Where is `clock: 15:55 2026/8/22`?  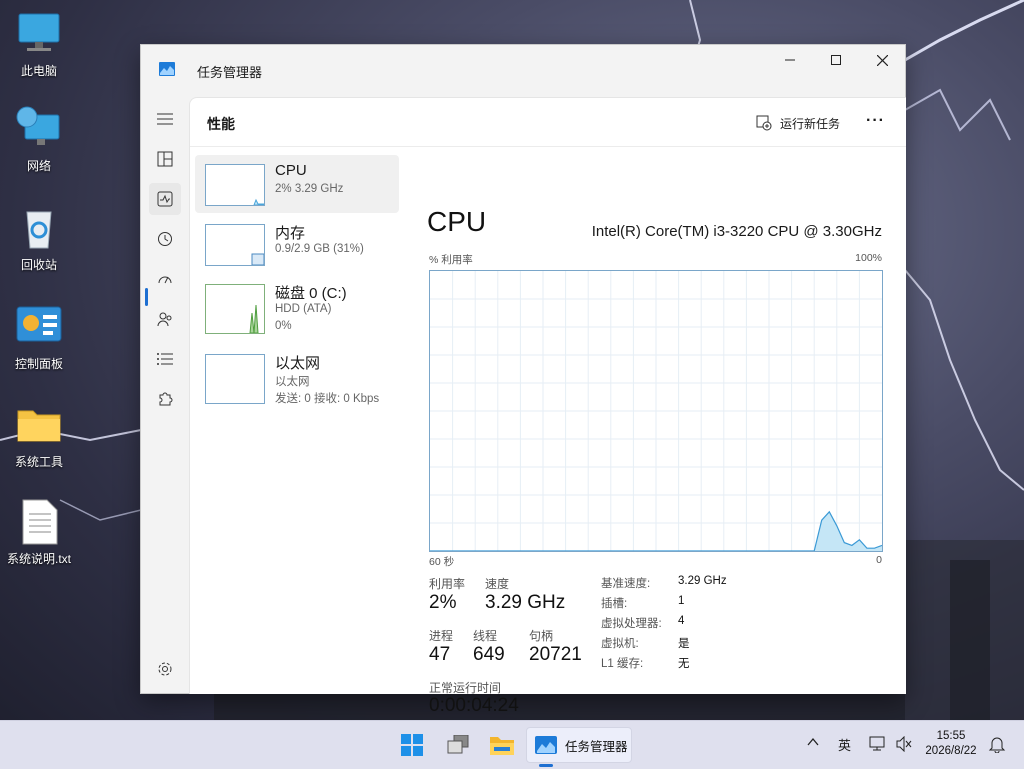 clock: 15:55 2026/8/22 is located at coordinates (951, 744).